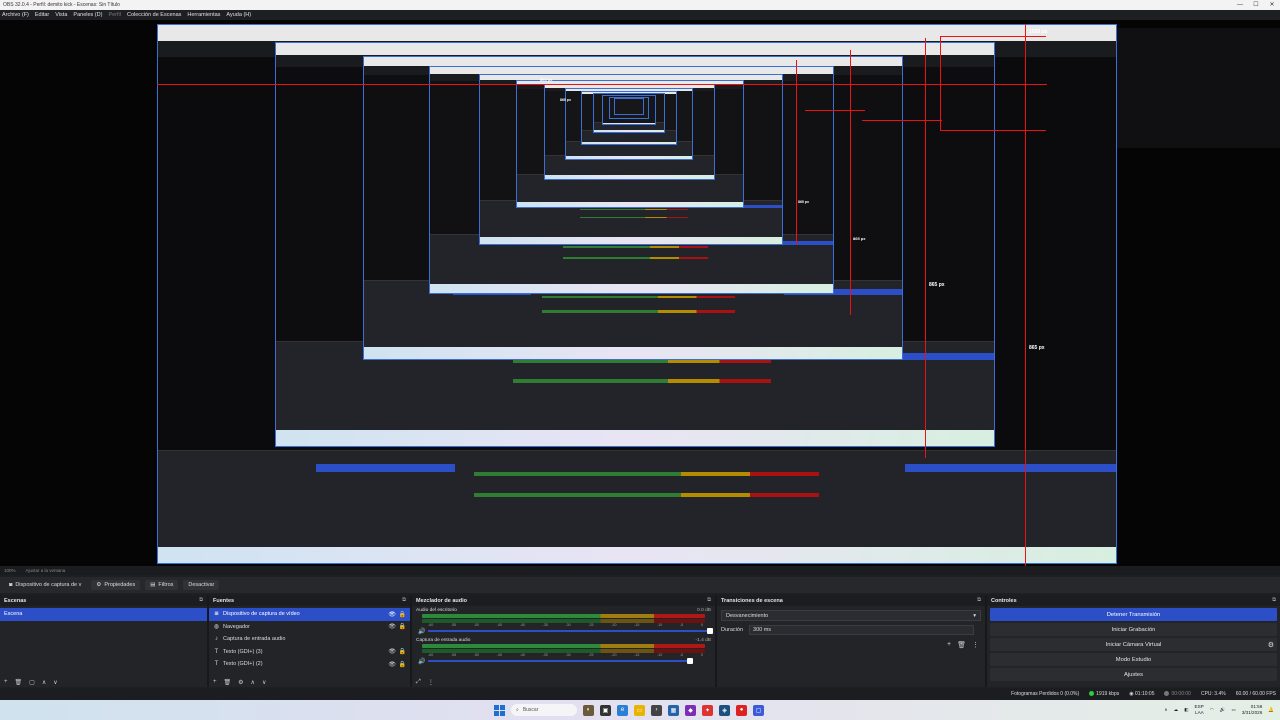  Describe the element at coordinates (309, 664) in the screenshot. I see `source-item: T Texto (GDI+) (2) 👁 🔒` at that location.